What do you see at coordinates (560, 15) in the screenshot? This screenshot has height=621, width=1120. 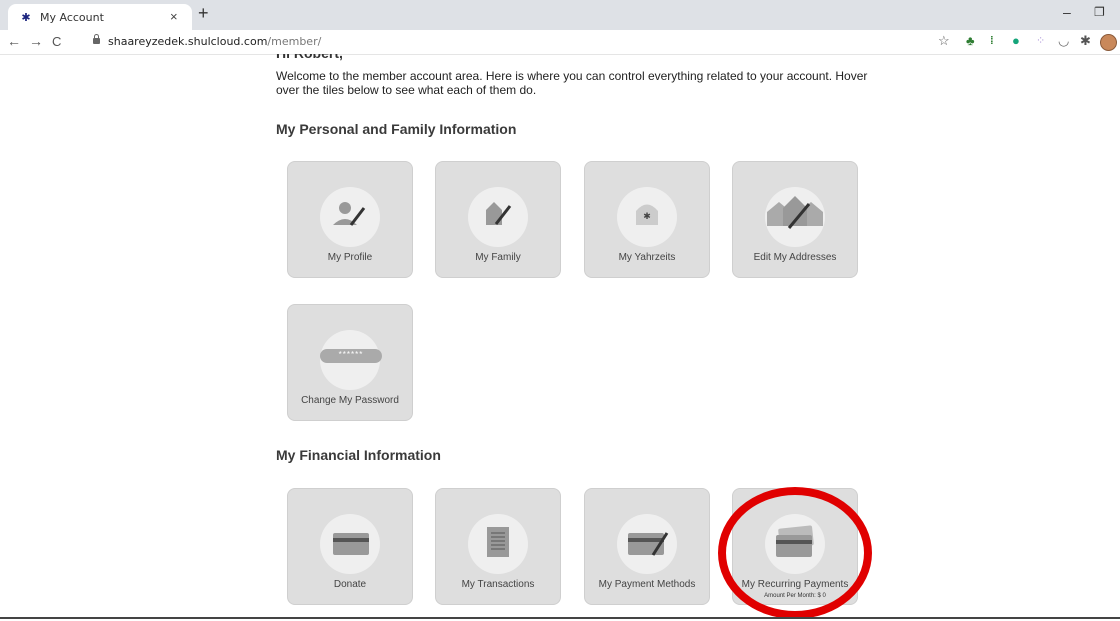 I see `browser-tab-strip: ✱ My Account × + – ❐` at bounding box center [560, 15].